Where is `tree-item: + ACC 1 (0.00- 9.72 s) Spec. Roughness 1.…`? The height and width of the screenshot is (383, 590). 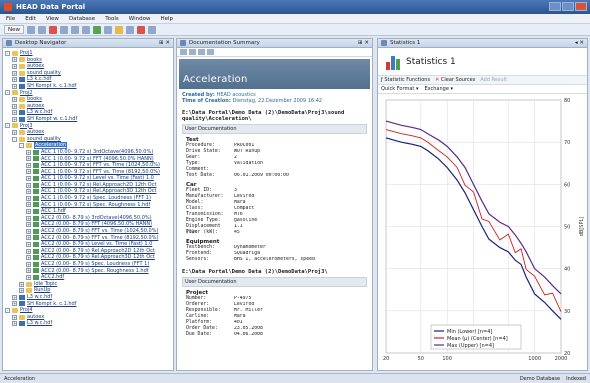
tree-item: + ACC 1 (0.00- 9.72 s) Spec. Roughness 1.… is located at coordinates (88, 205).